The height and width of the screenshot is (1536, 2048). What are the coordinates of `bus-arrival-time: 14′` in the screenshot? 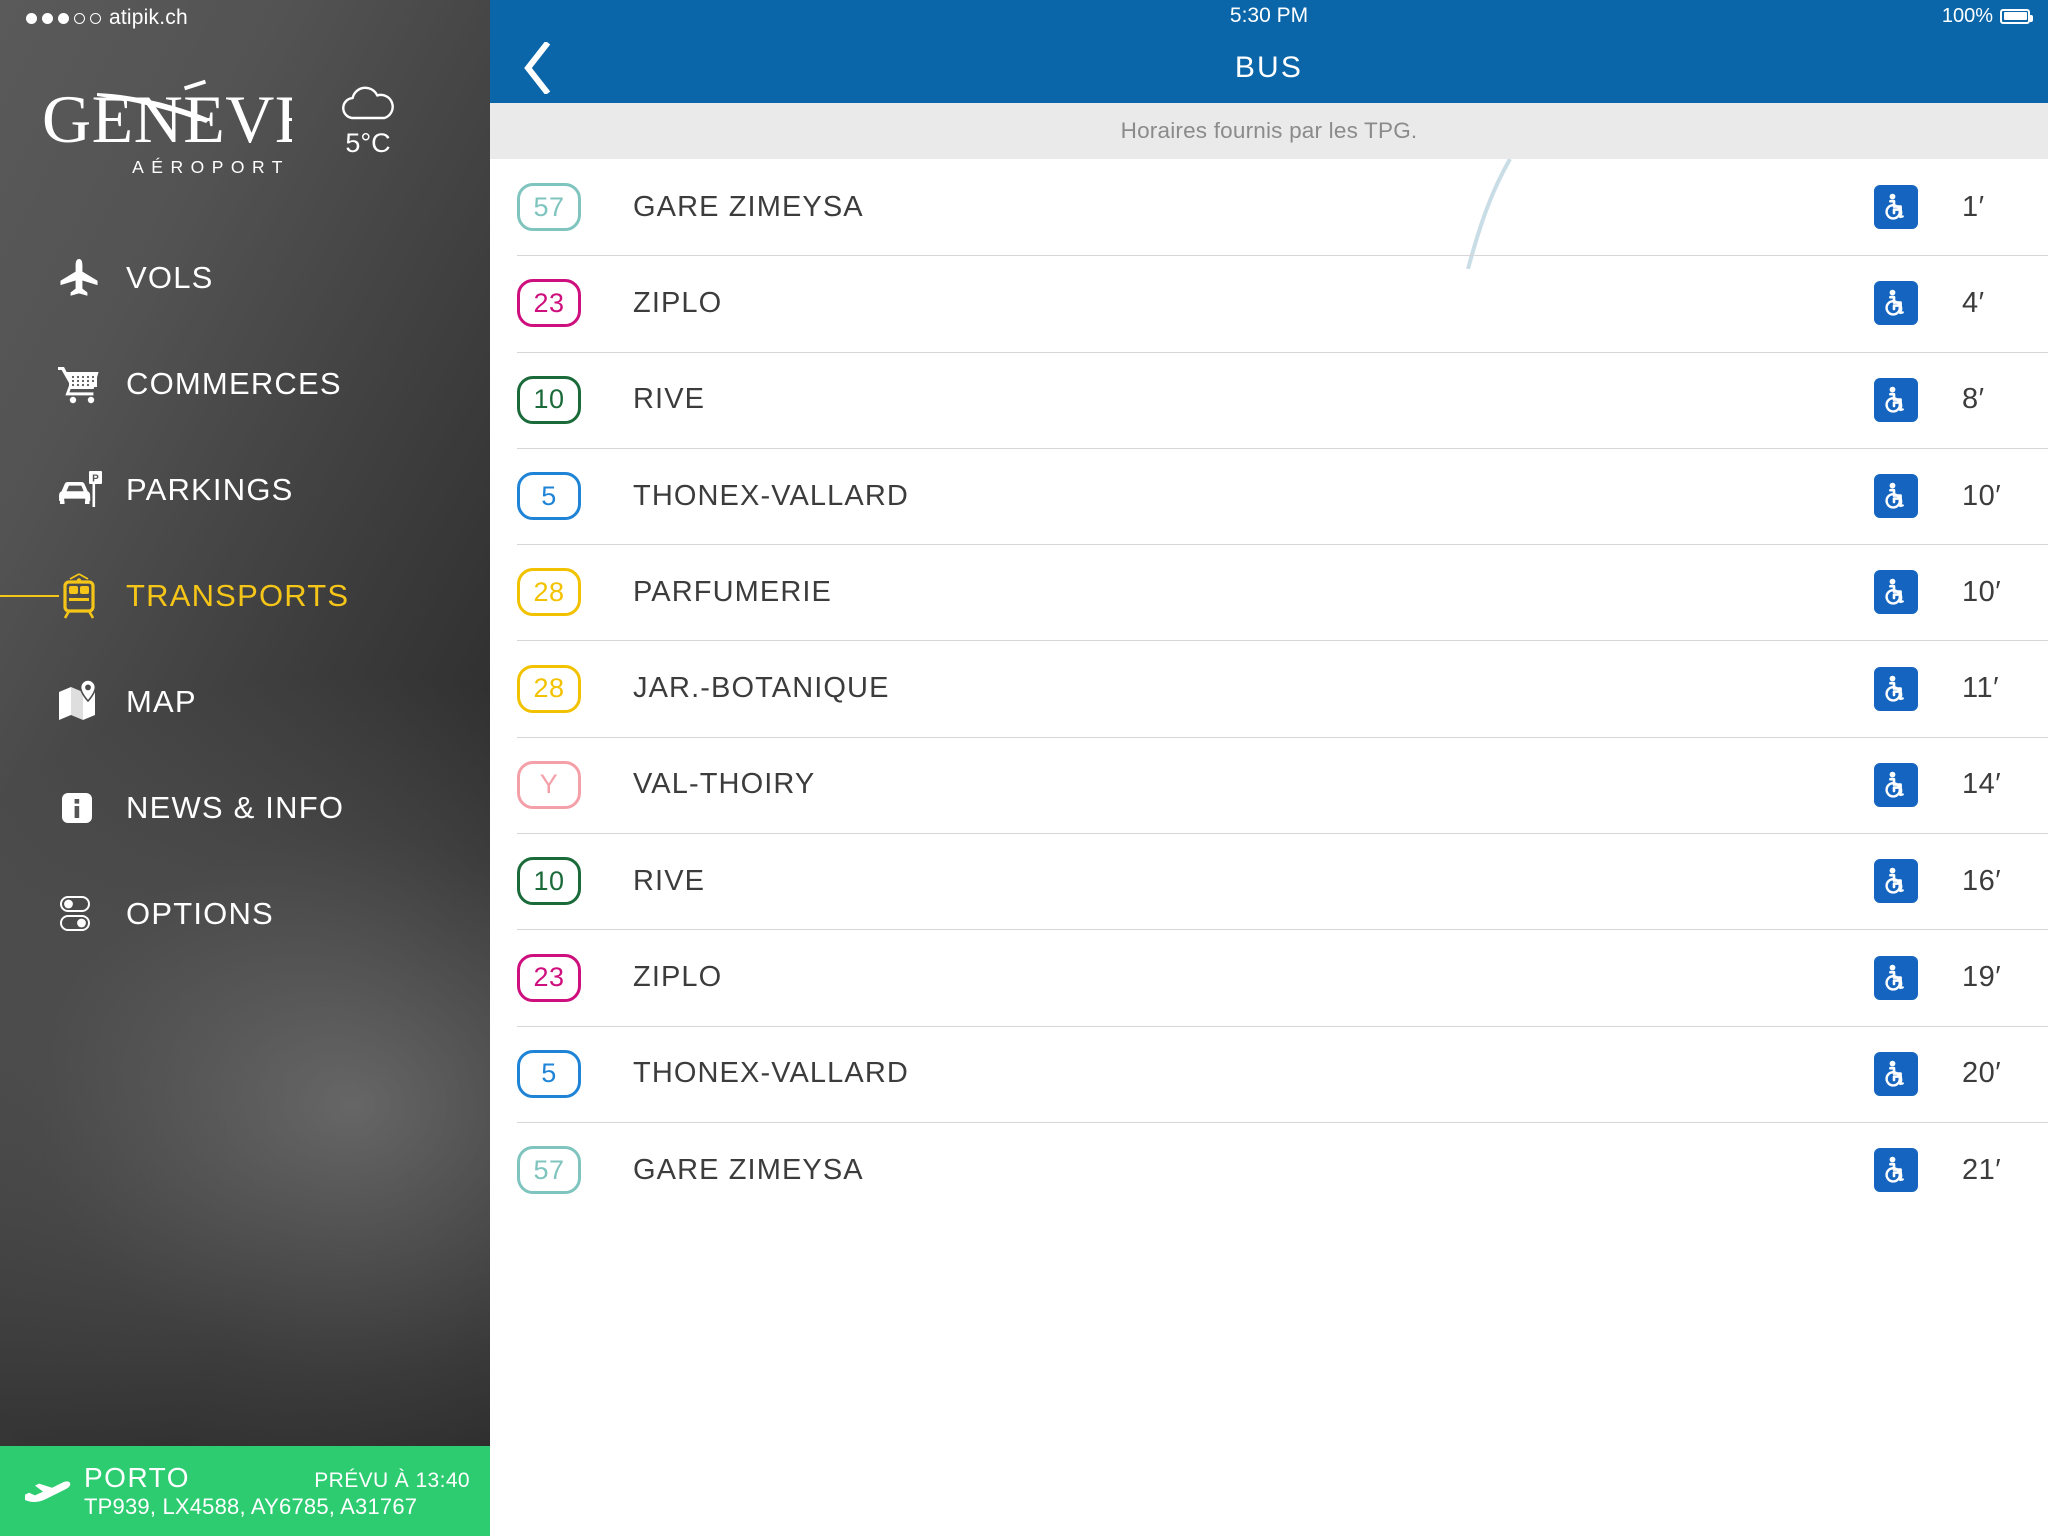 It's located at (1982, 784).